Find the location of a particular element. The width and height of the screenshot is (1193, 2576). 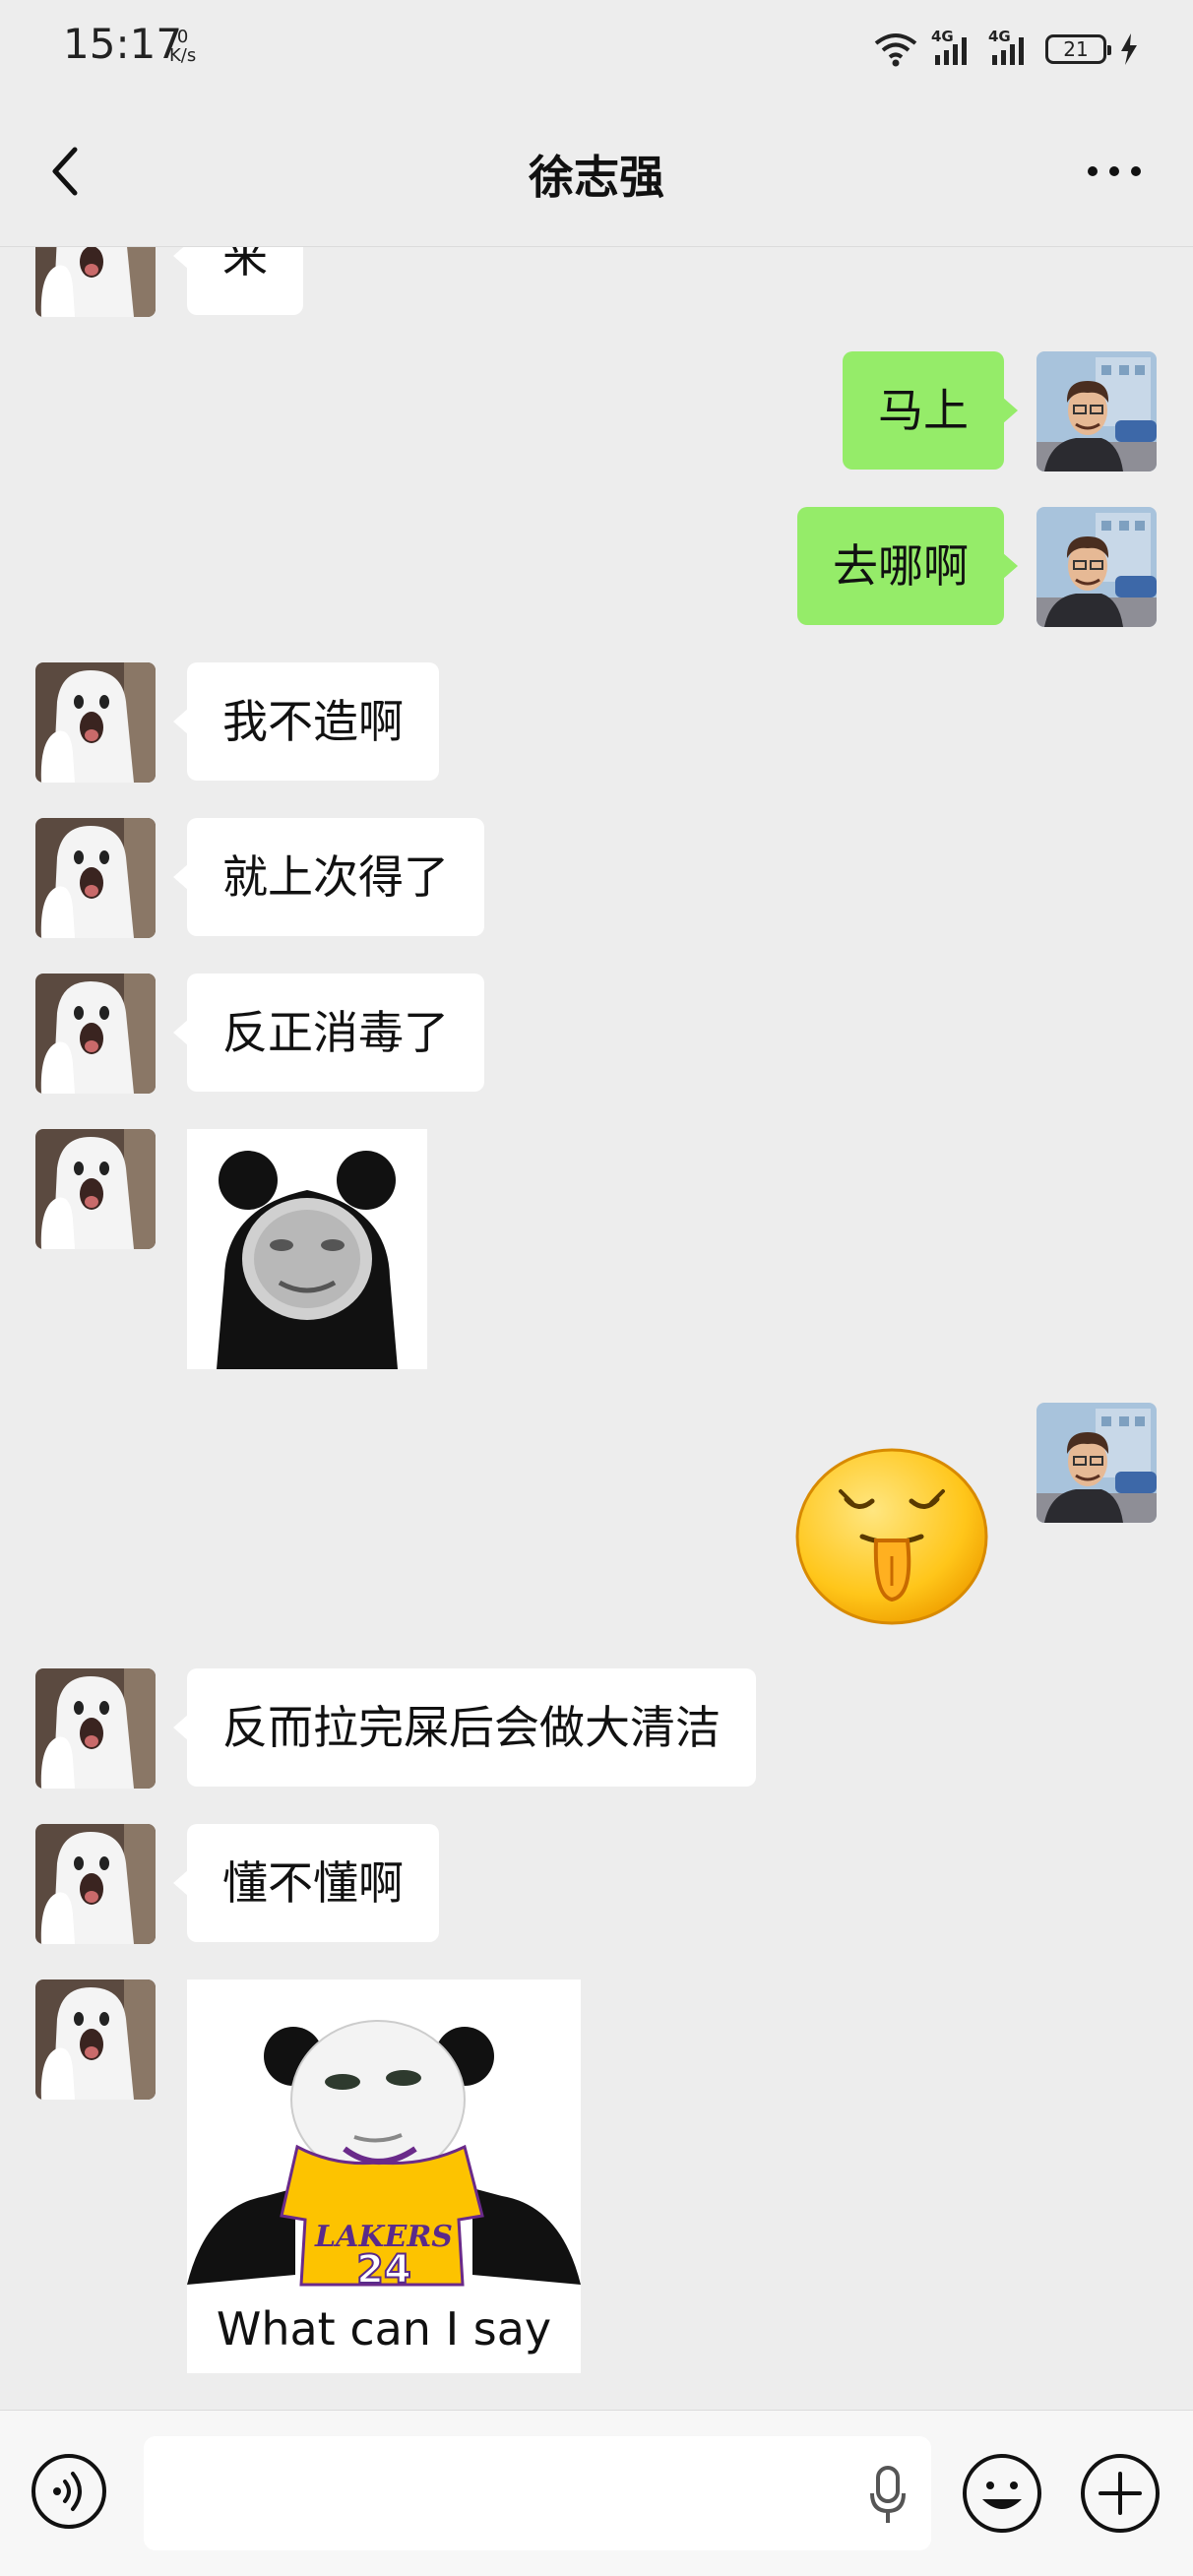

signal-icon-2: 4G is located at coordinates (1010, 47).